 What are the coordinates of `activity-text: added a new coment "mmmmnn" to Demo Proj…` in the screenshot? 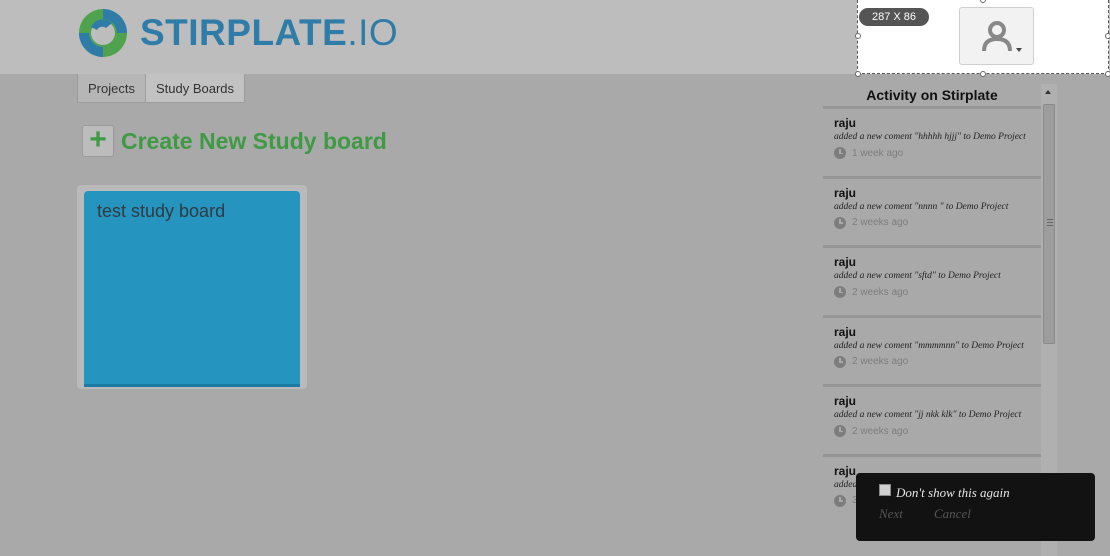 It's located at (929, 345).